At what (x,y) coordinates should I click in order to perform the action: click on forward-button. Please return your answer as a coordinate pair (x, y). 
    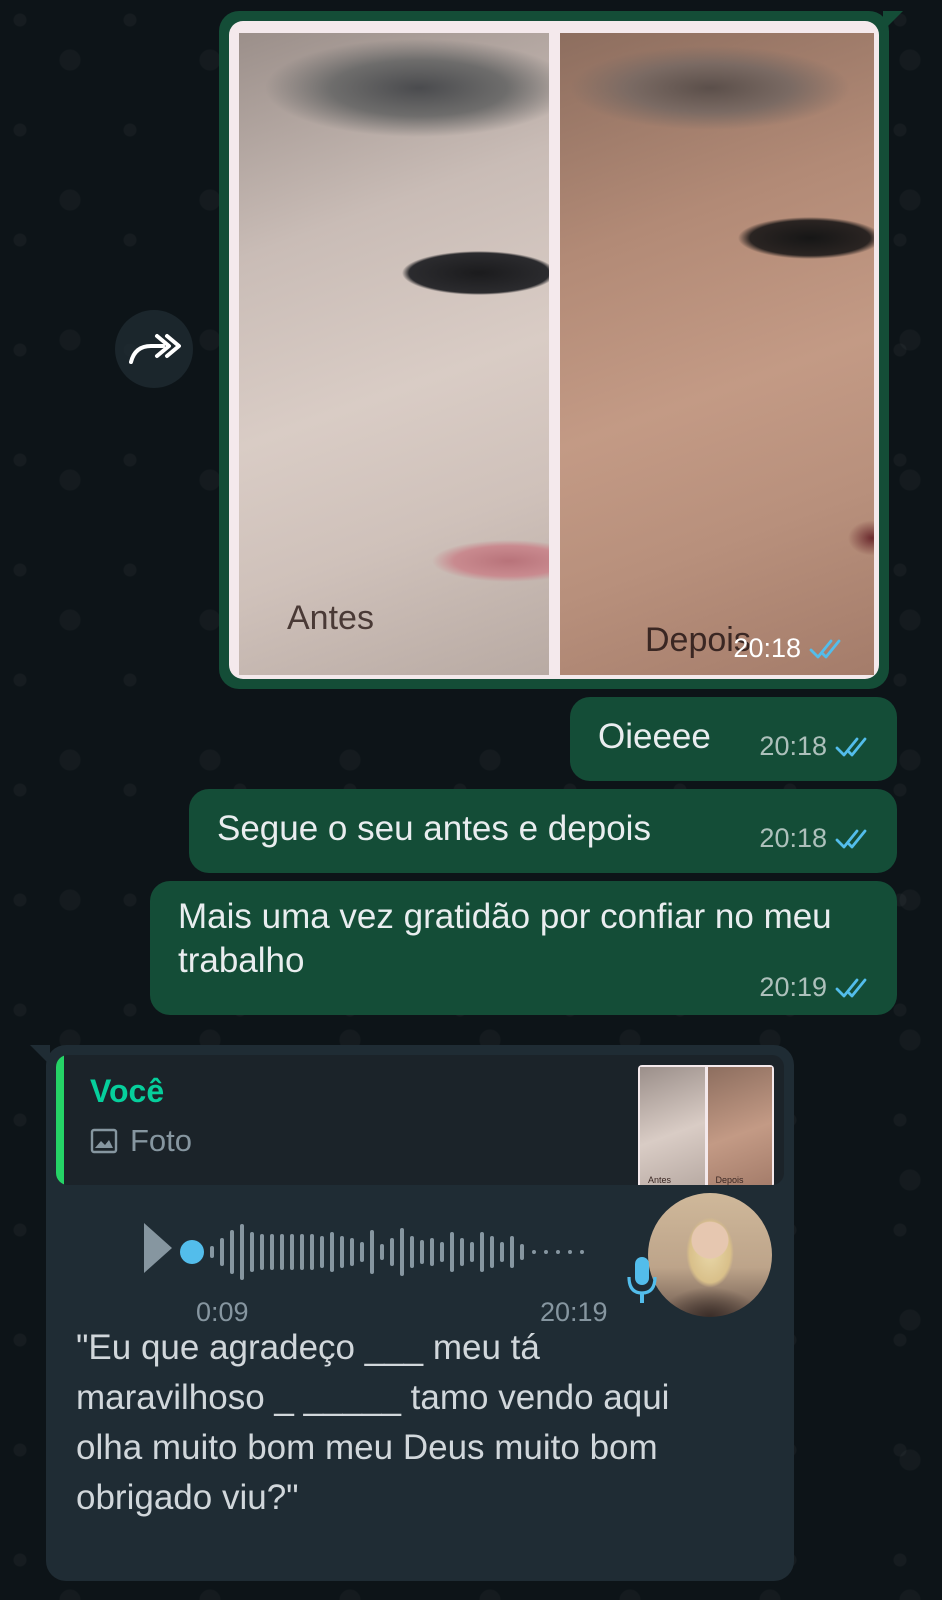
    Looking at the image, I should click on (154, 349).